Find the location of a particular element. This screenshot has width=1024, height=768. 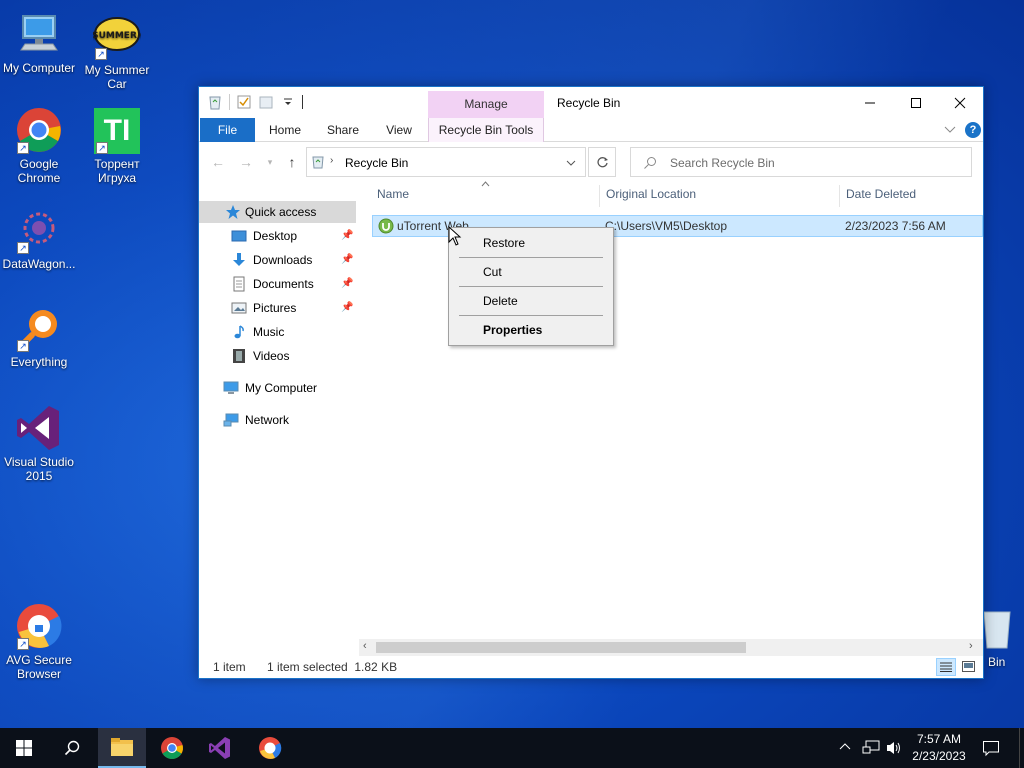

desktop-icon-my-summer-car: MY SUMMER CAR ↗ My Summer Car is located at coordinates (117, 51).